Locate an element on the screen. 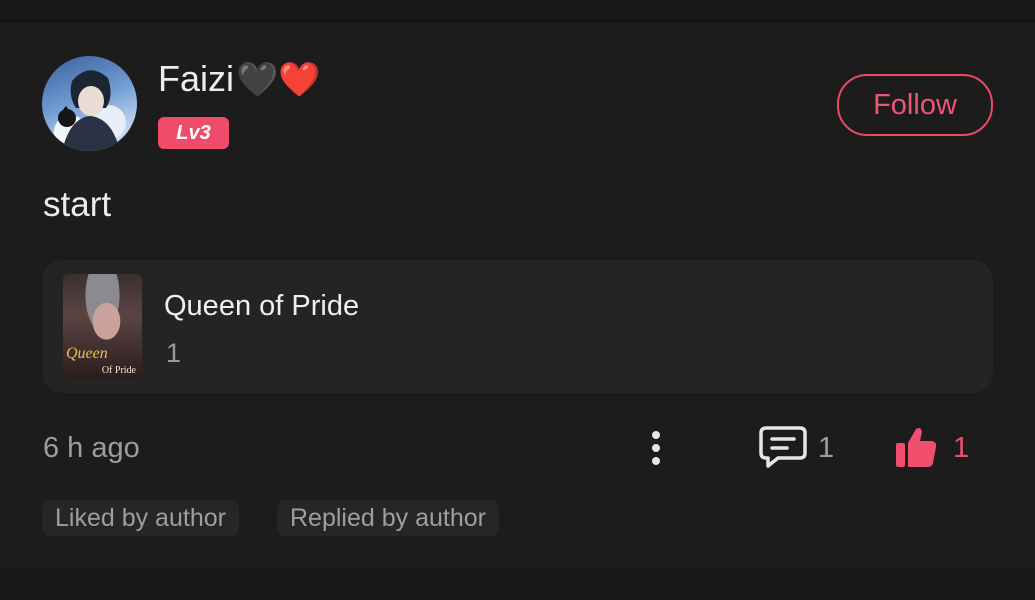 The width and height of the screenshot is (1035, 600). timestamp: 6 h ago is located at coordinates (91, 448).